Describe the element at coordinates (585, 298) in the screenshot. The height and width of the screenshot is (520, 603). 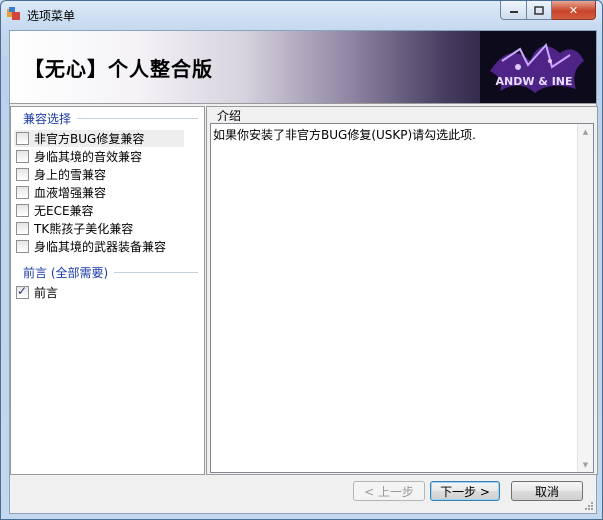
I see `vertical-scrollbar: ▲ ▼` at that location.